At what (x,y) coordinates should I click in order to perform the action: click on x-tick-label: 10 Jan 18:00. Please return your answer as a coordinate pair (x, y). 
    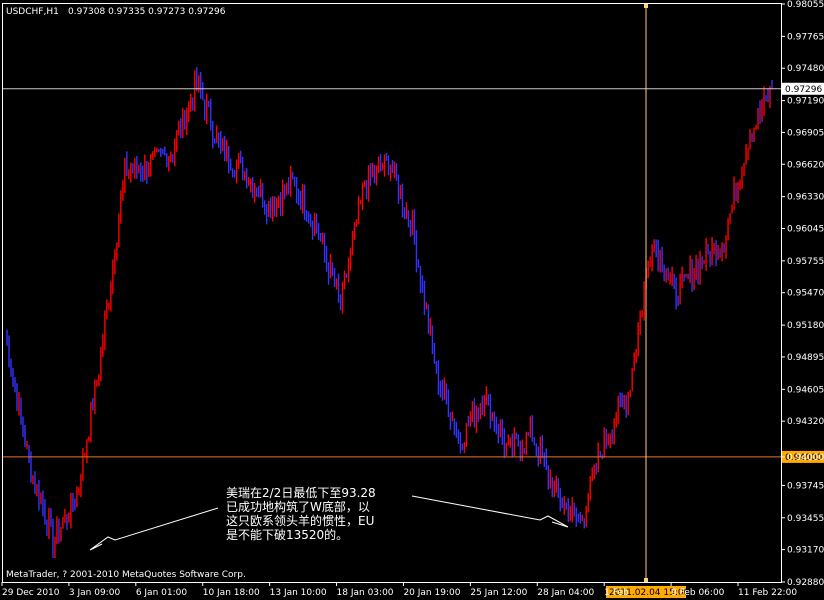
    Looking at the image, I should click on (231, 593).